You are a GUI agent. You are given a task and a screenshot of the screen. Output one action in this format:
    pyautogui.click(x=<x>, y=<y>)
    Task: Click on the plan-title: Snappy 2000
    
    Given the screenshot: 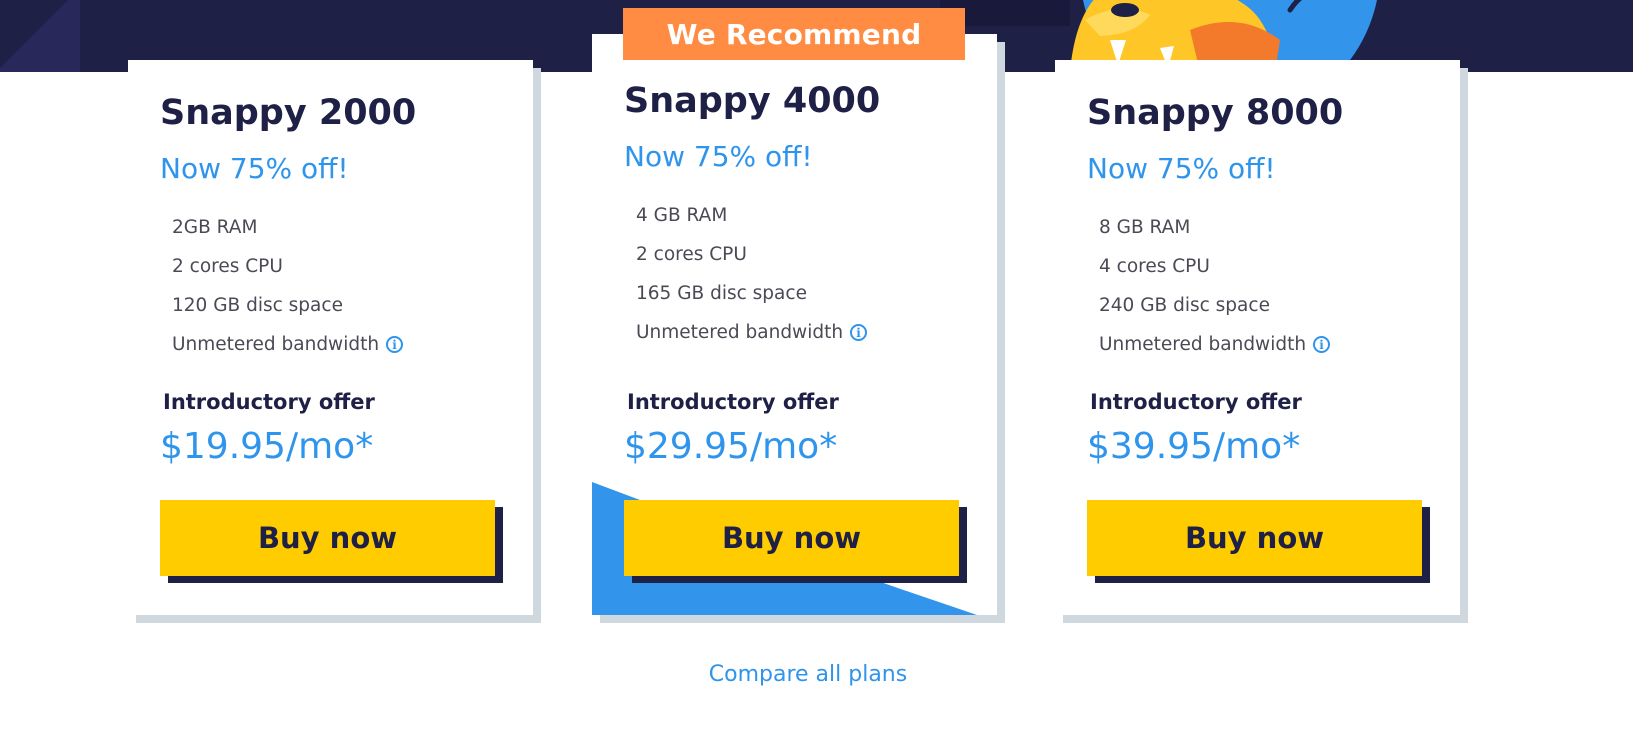 What is the action you would take?
    pyautogui.click(x=288, y=113)
    